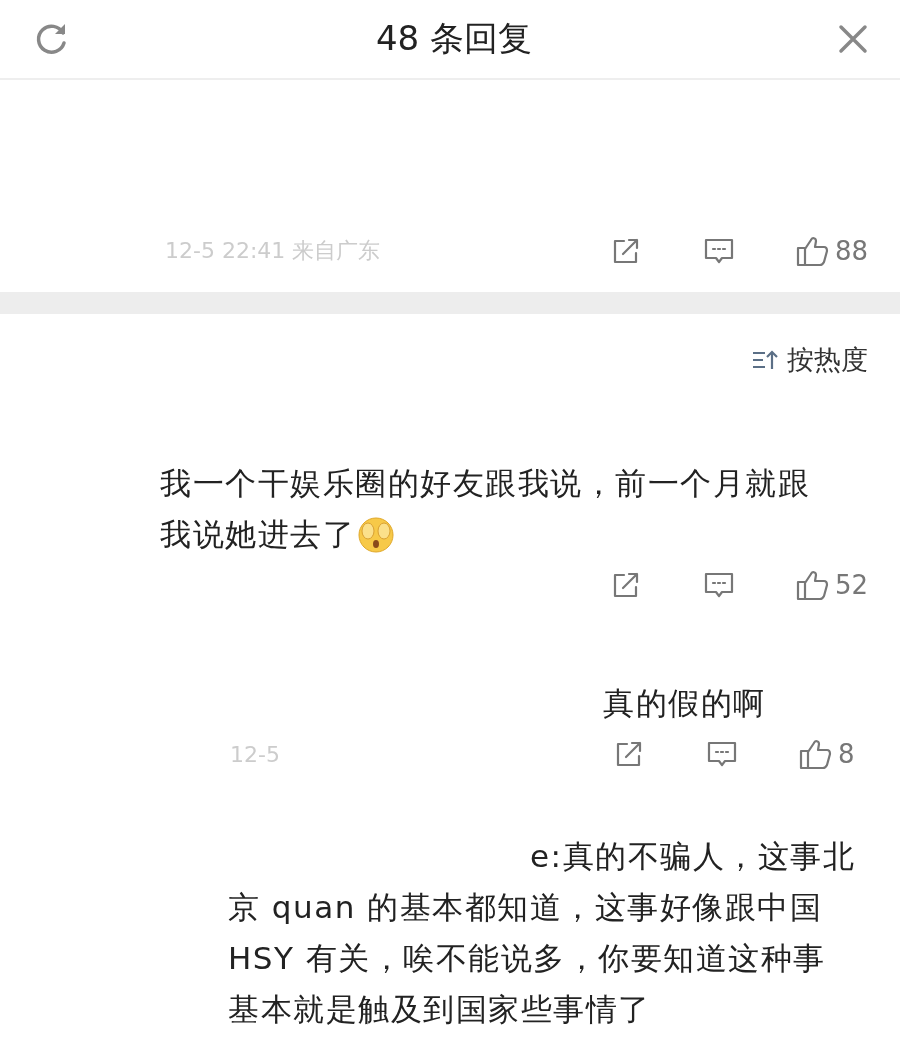 The image size is (900, 1053). Describe the element at coordinates (847, 754) in the screenshot. I see `like-count: 8` at that location.